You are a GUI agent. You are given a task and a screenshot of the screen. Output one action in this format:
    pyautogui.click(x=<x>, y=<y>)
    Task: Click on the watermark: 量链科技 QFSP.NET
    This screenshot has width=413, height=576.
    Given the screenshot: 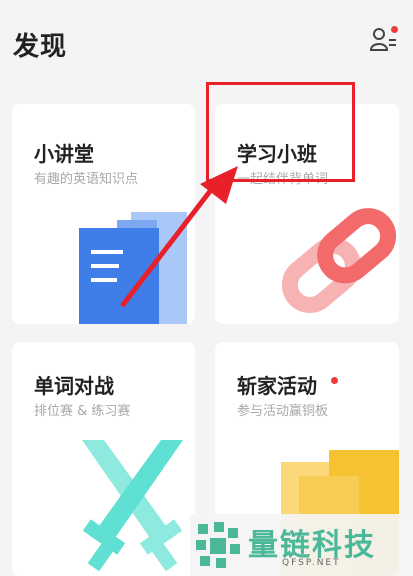 What is the action you would take?
    pyautogui.click(x=301, y=545)
    